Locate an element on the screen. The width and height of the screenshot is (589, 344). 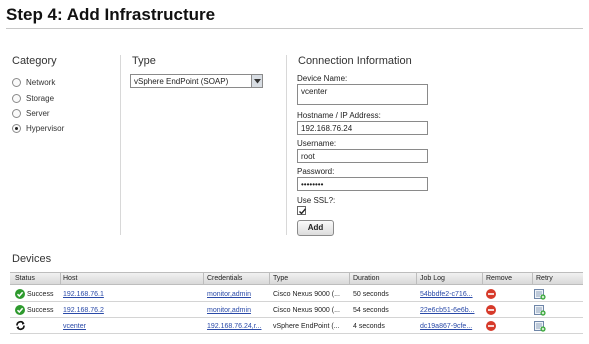
category-option-label: Storage is located at coordinates (40, 98).